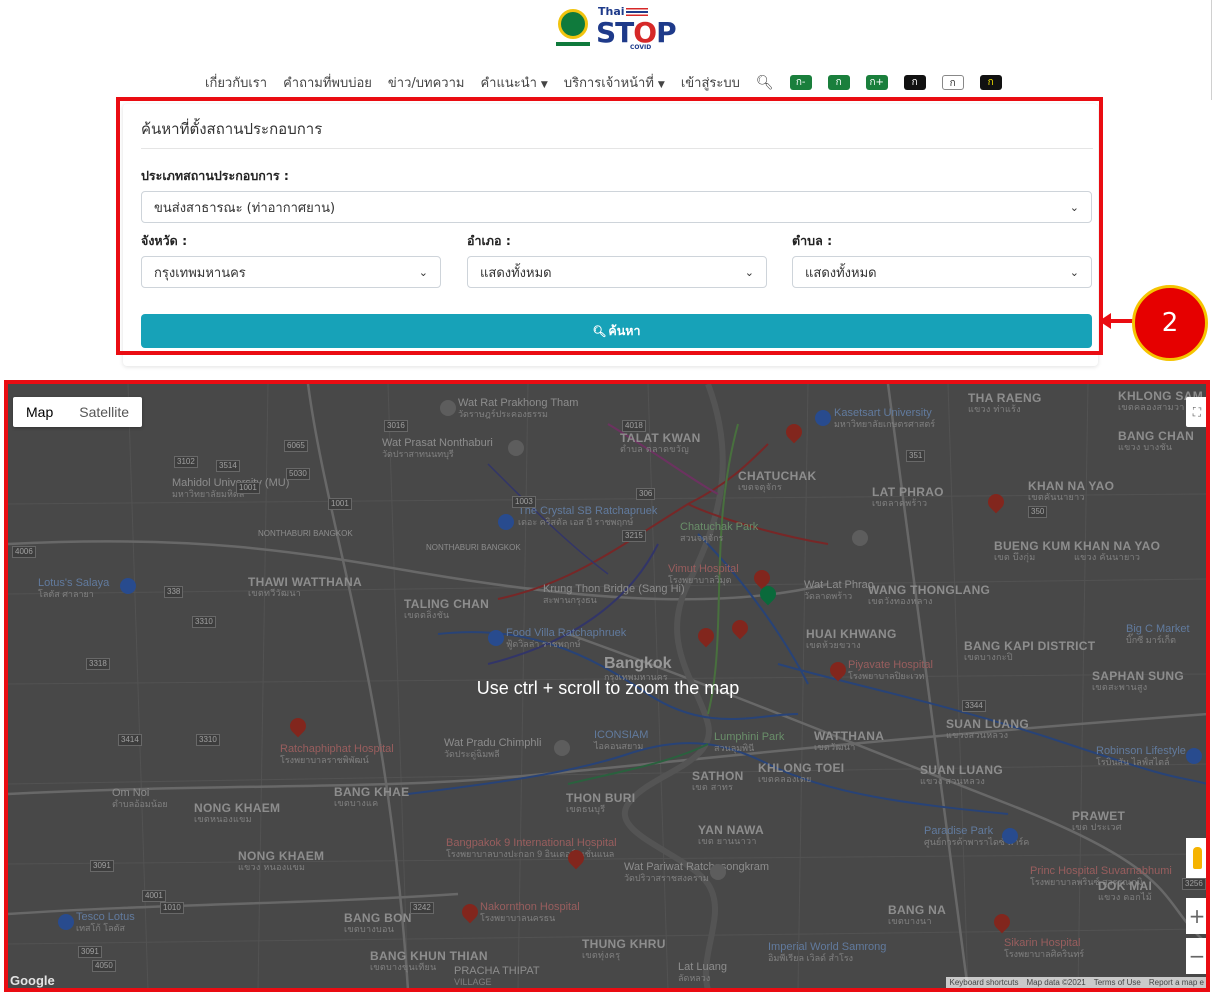  Describe the element at coordinates (573, 29) in the screenshot. I see `moph-emblem-icon` at that location.